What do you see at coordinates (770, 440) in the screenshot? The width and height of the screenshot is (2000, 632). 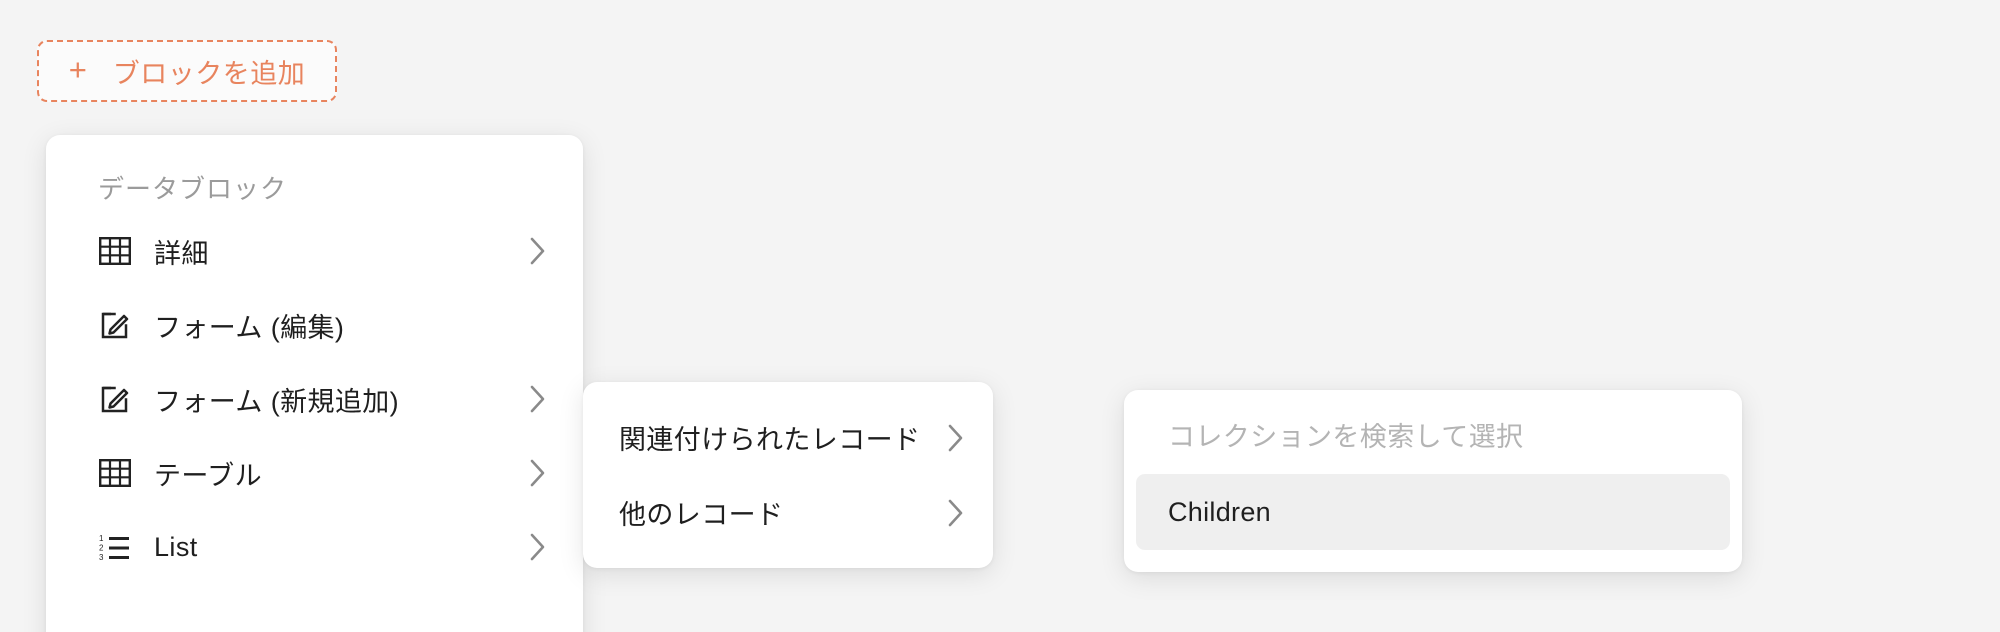 I see `submenu-item-label: 関連付けられたレコード` at bounding box center [770, 440].